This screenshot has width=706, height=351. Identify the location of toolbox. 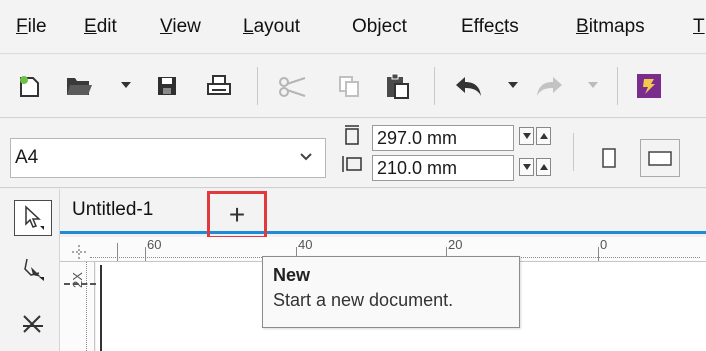
(30, 270).